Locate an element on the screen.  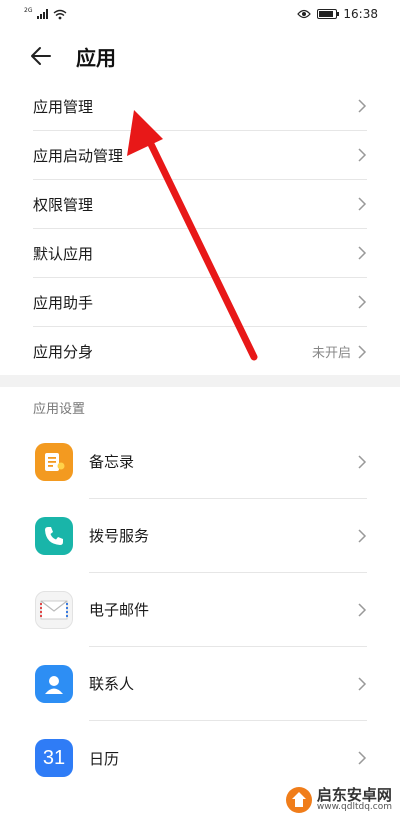
contacts-icon is located at coordinates (54, 684).